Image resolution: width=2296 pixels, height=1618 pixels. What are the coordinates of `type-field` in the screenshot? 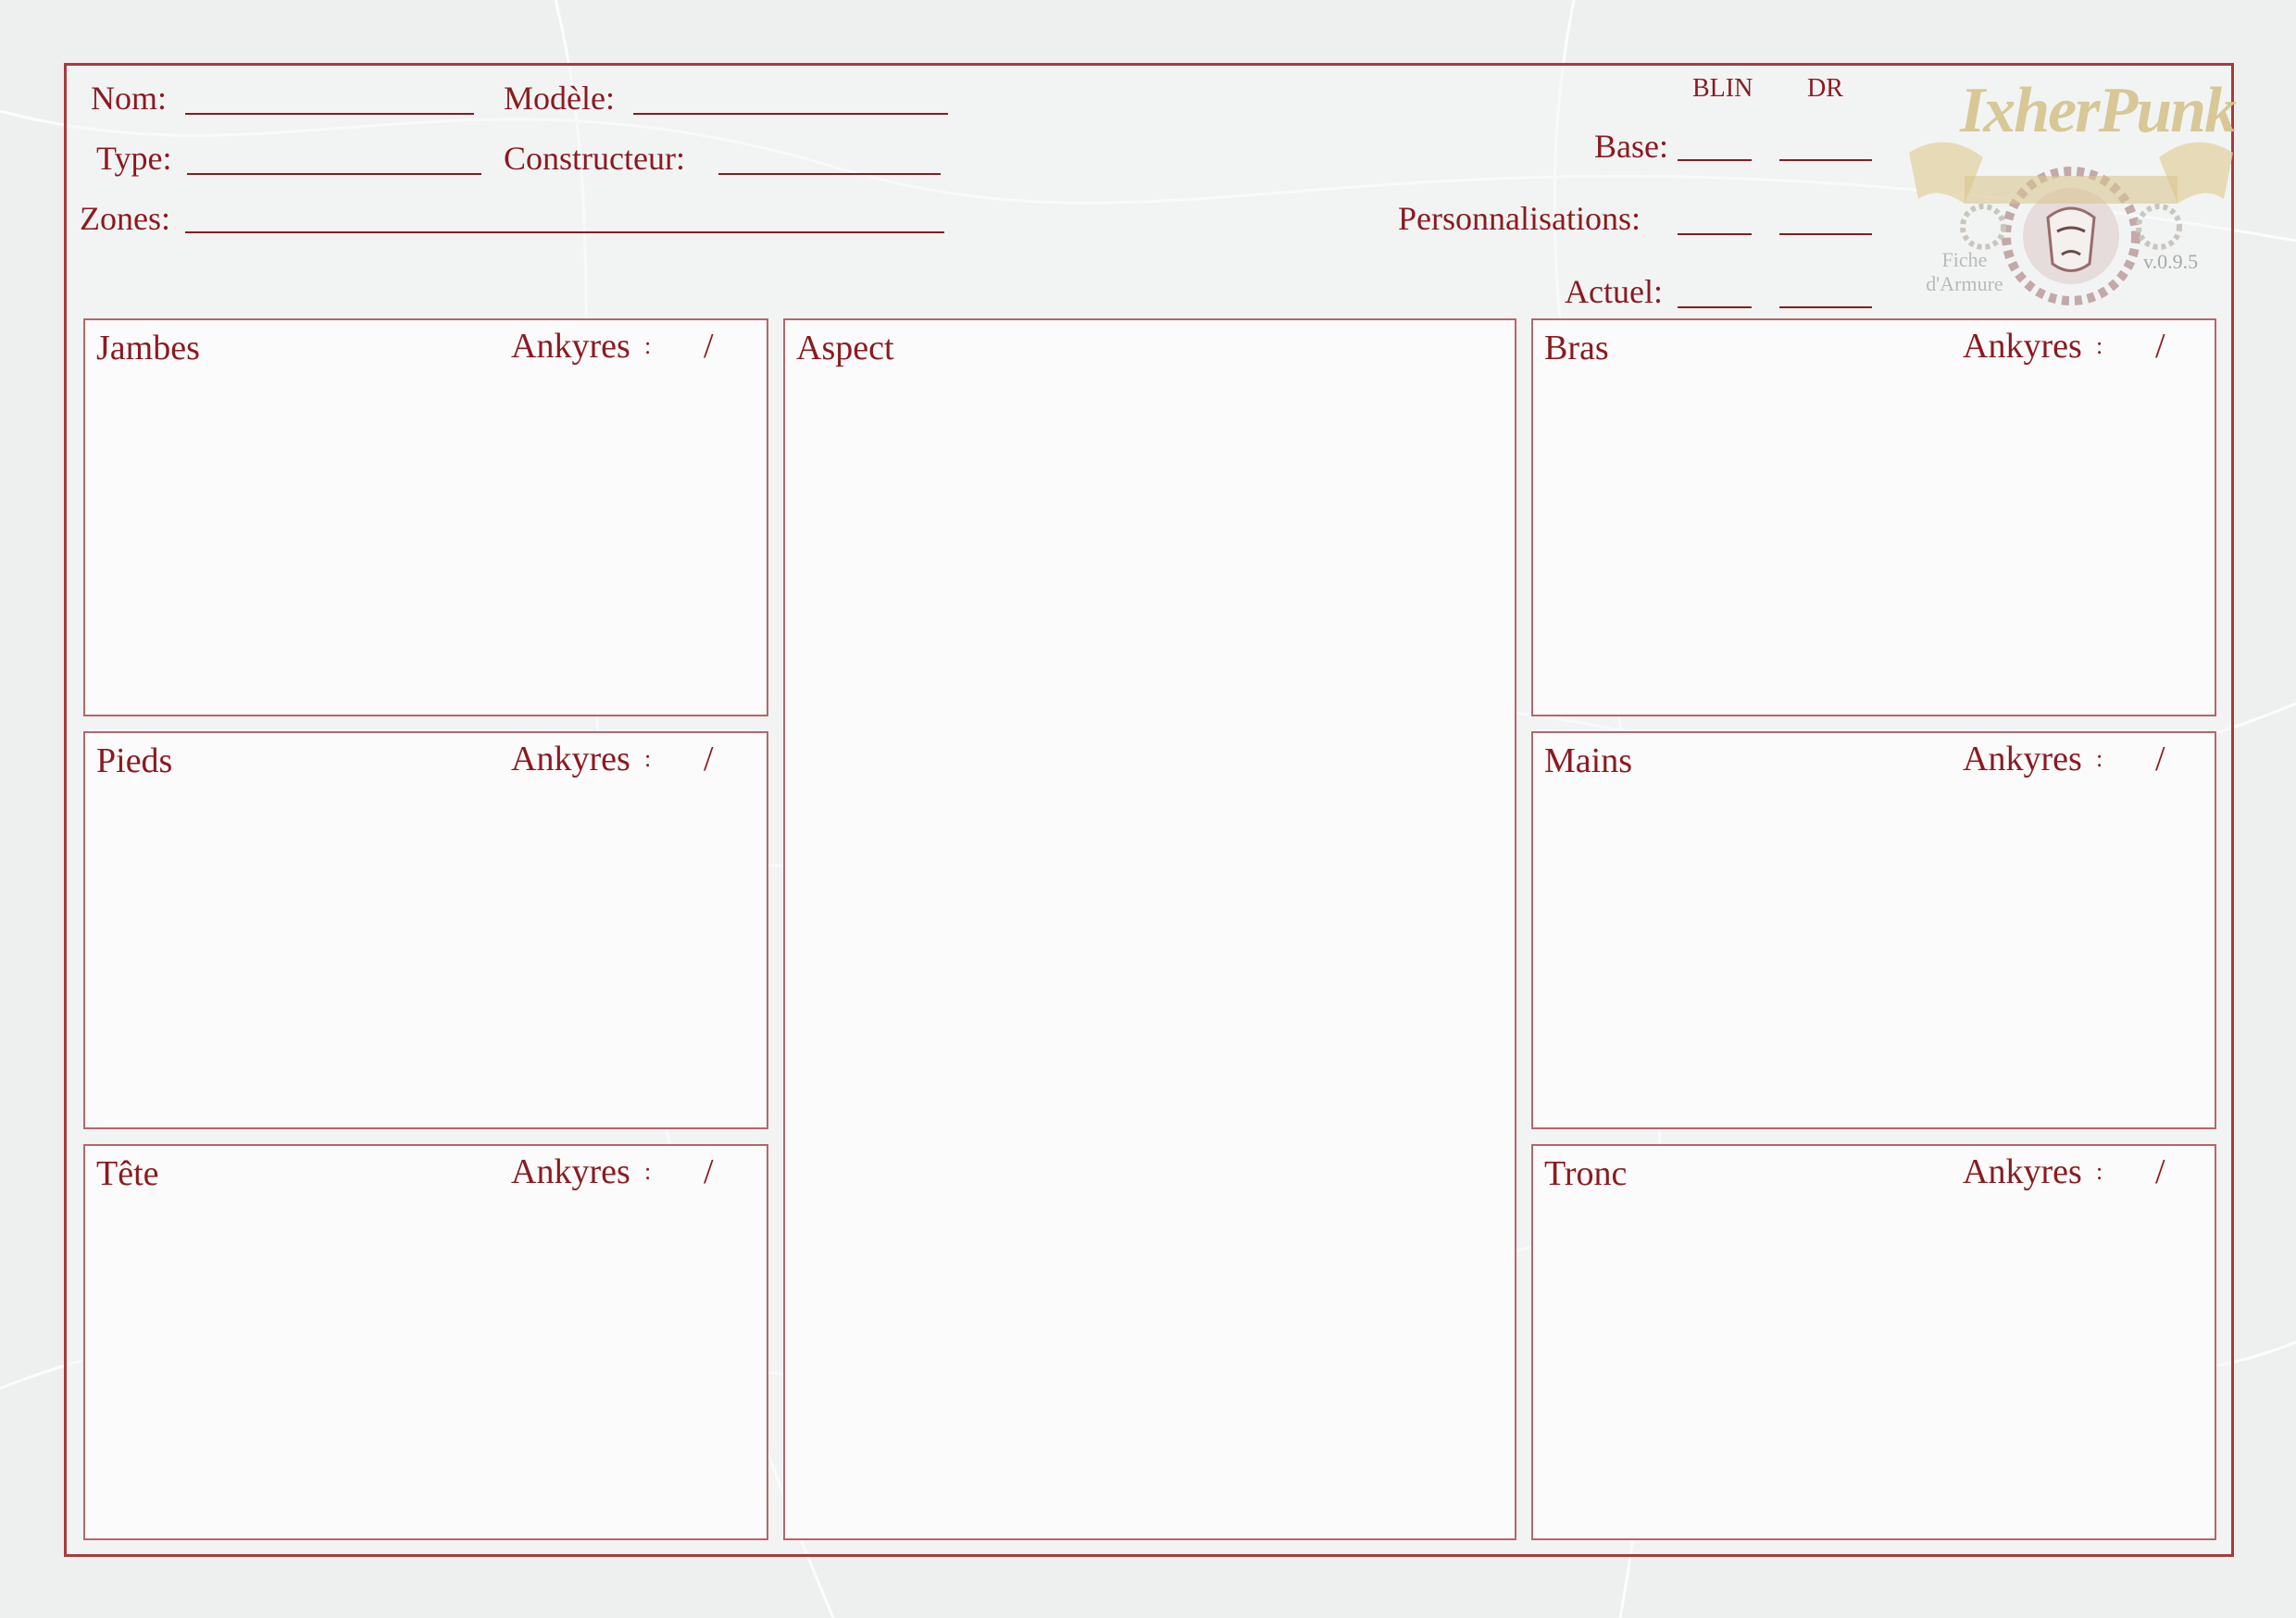 It's located at (334, 174).